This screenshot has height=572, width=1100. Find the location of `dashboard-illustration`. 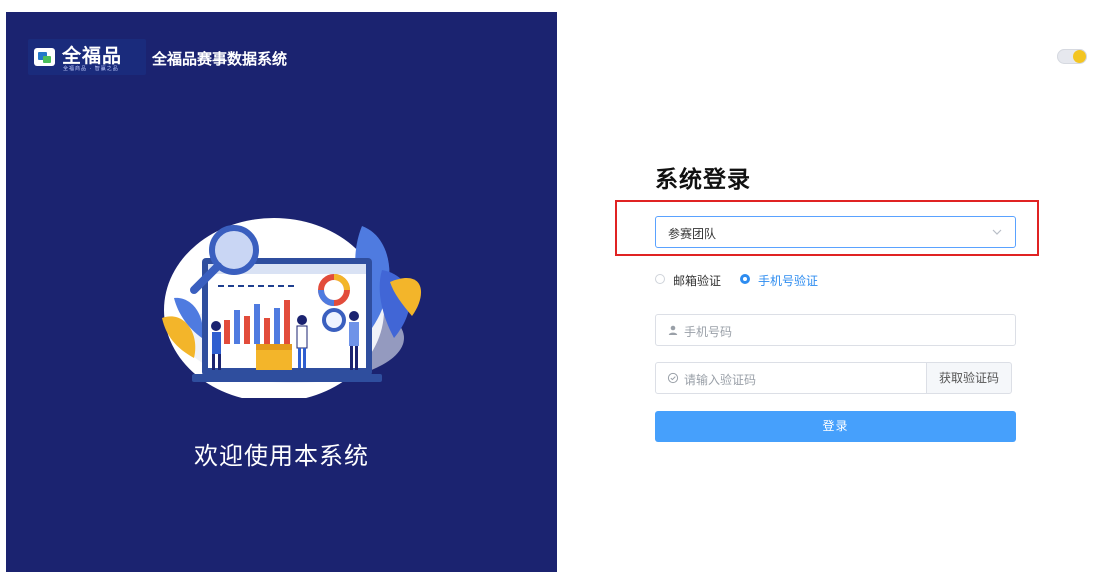

dashboard-illustration is located at coordinates (292, 308).